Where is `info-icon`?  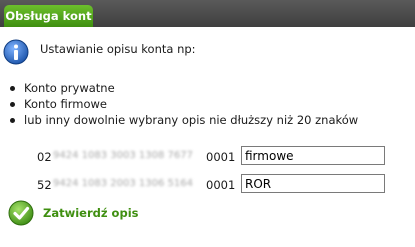
info-icon is located at coordinates (16, 52).